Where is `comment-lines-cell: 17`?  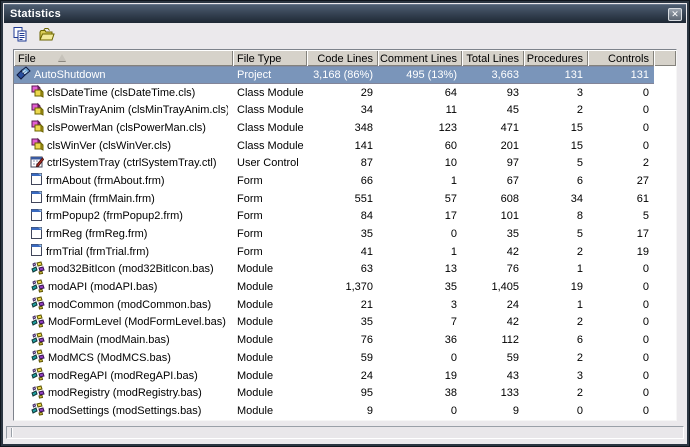
comment-lines-cell: 17 is located at coordinates (450, 216).